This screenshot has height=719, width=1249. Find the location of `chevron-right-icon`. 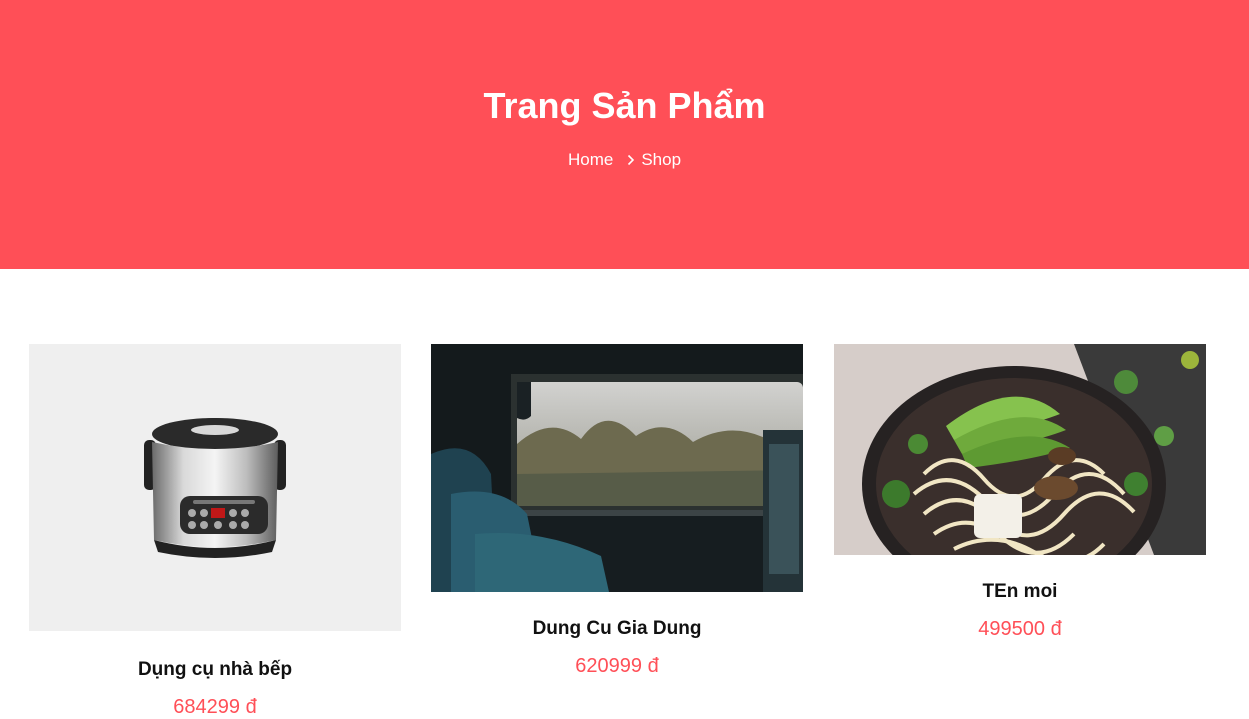

chevron-right-icon is located at coordinates (631, 160).